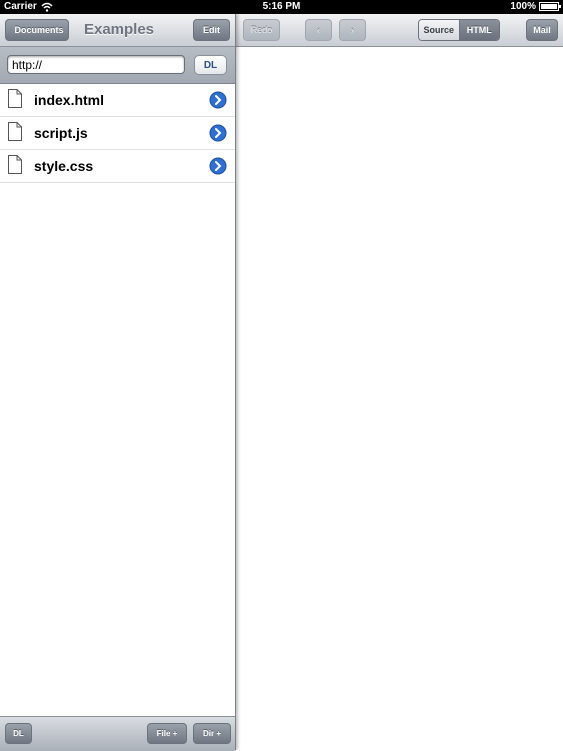 Image resolution: width=563 pixels, height=751 pixels. I want to click on clock: 5:16 PM, so click(281, 6).